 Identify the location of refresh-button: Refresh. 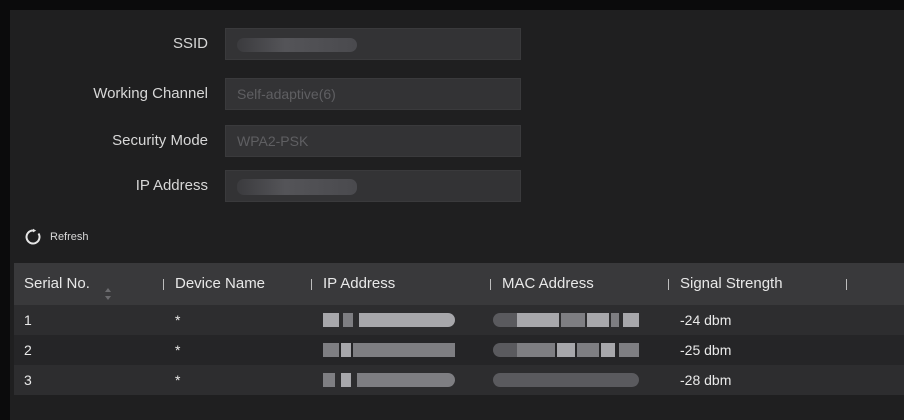
(56, 237).